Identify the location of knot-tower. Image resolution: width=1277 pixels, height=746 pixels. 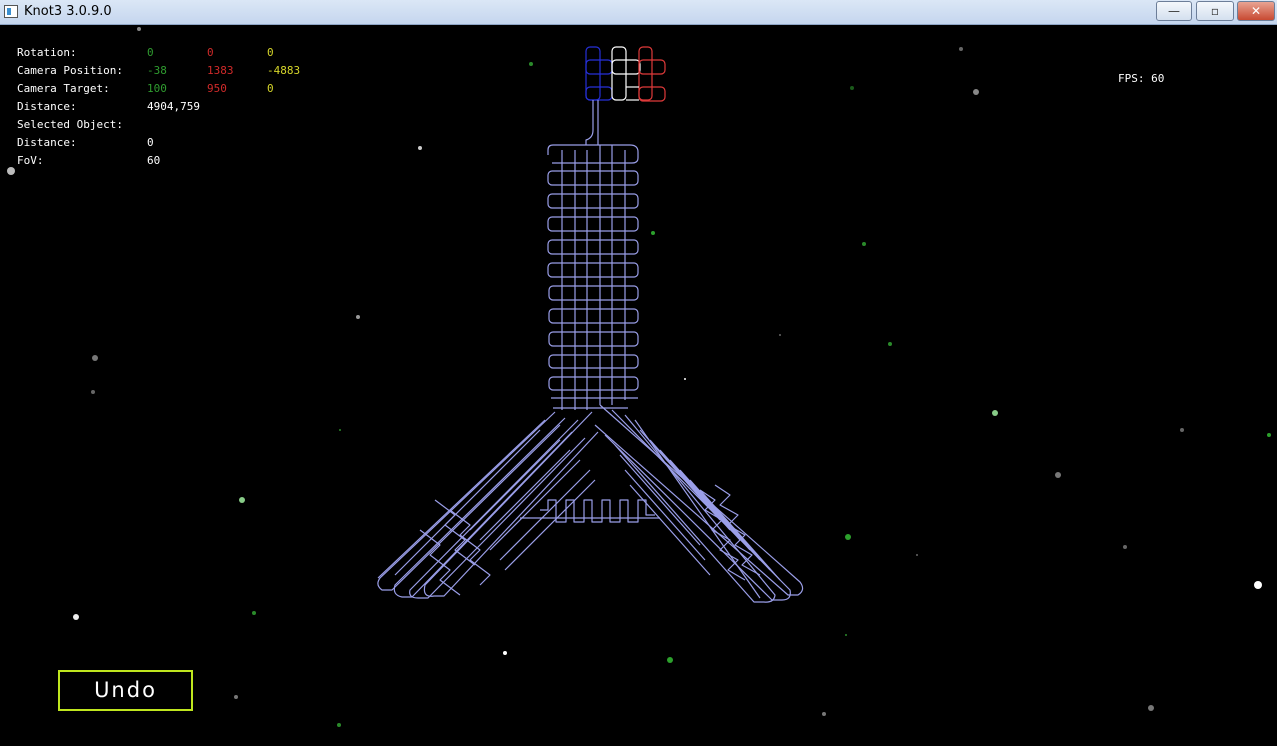
(593, 255).